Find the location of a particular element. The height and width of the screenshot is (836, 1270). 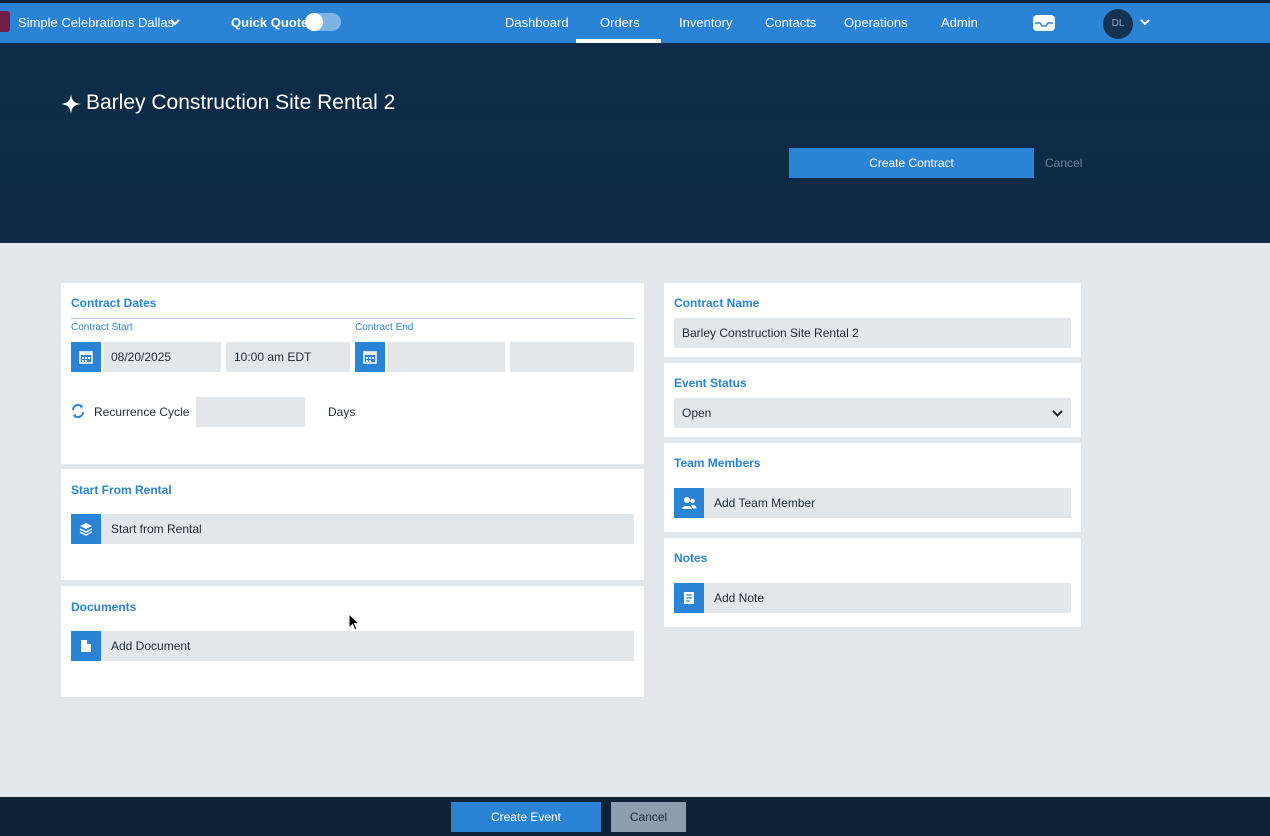

avatar: DL is located at coordinates (1118, 24).